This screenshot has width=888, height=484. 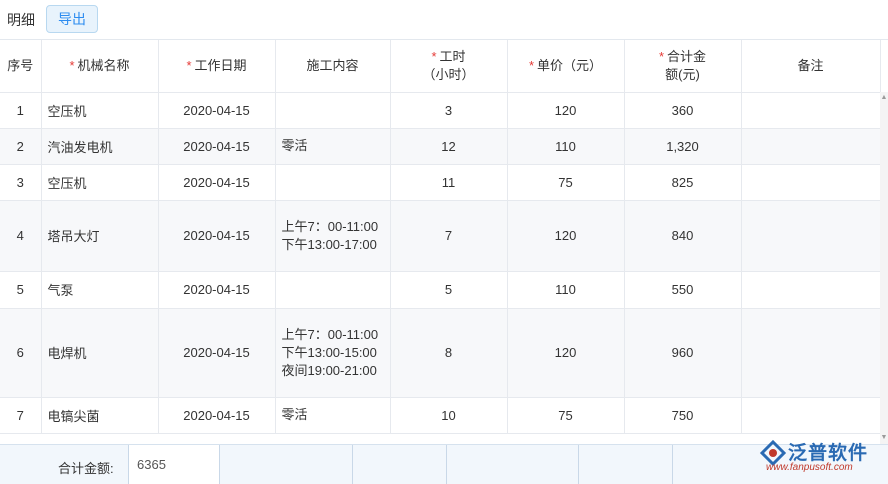 What do you see at coordinates (683, 110) in the screenshot?
I see `cell-amount: 360` at bounding box center [683, 110].